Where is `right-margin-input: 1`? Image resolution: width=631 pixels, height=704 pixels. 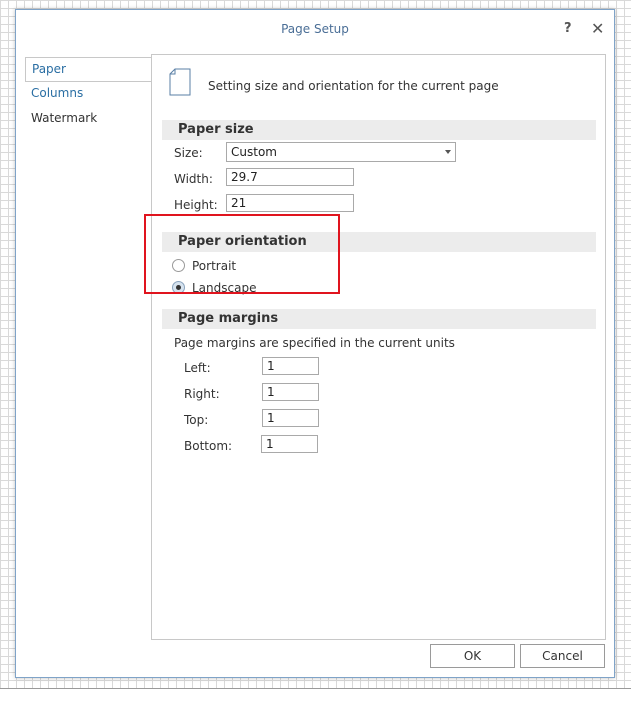
right-margin-input: 1 is located at coordinates (290, 392).